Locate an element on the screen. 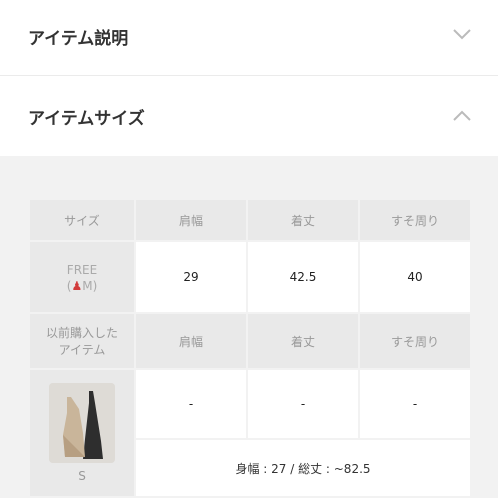 The width and height of the screenshot is (498, 498). table-header-row: サイズ 肩幅 着丈 すそ周り is located at coordinates (250, 220).